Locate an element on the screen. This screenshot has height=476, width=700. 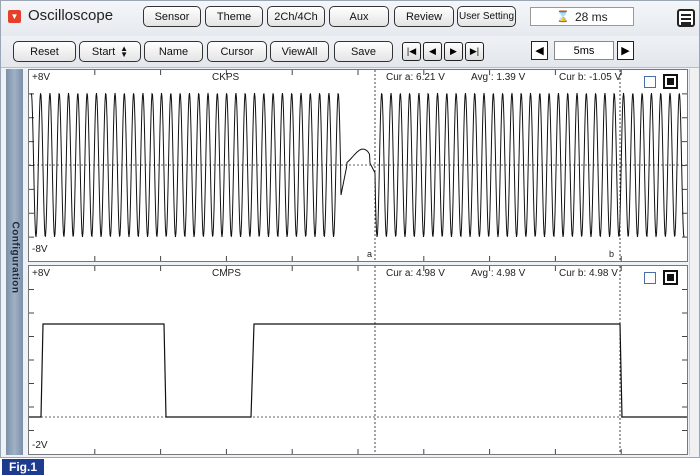
name-button: Name is located at coordinates (173, 51).